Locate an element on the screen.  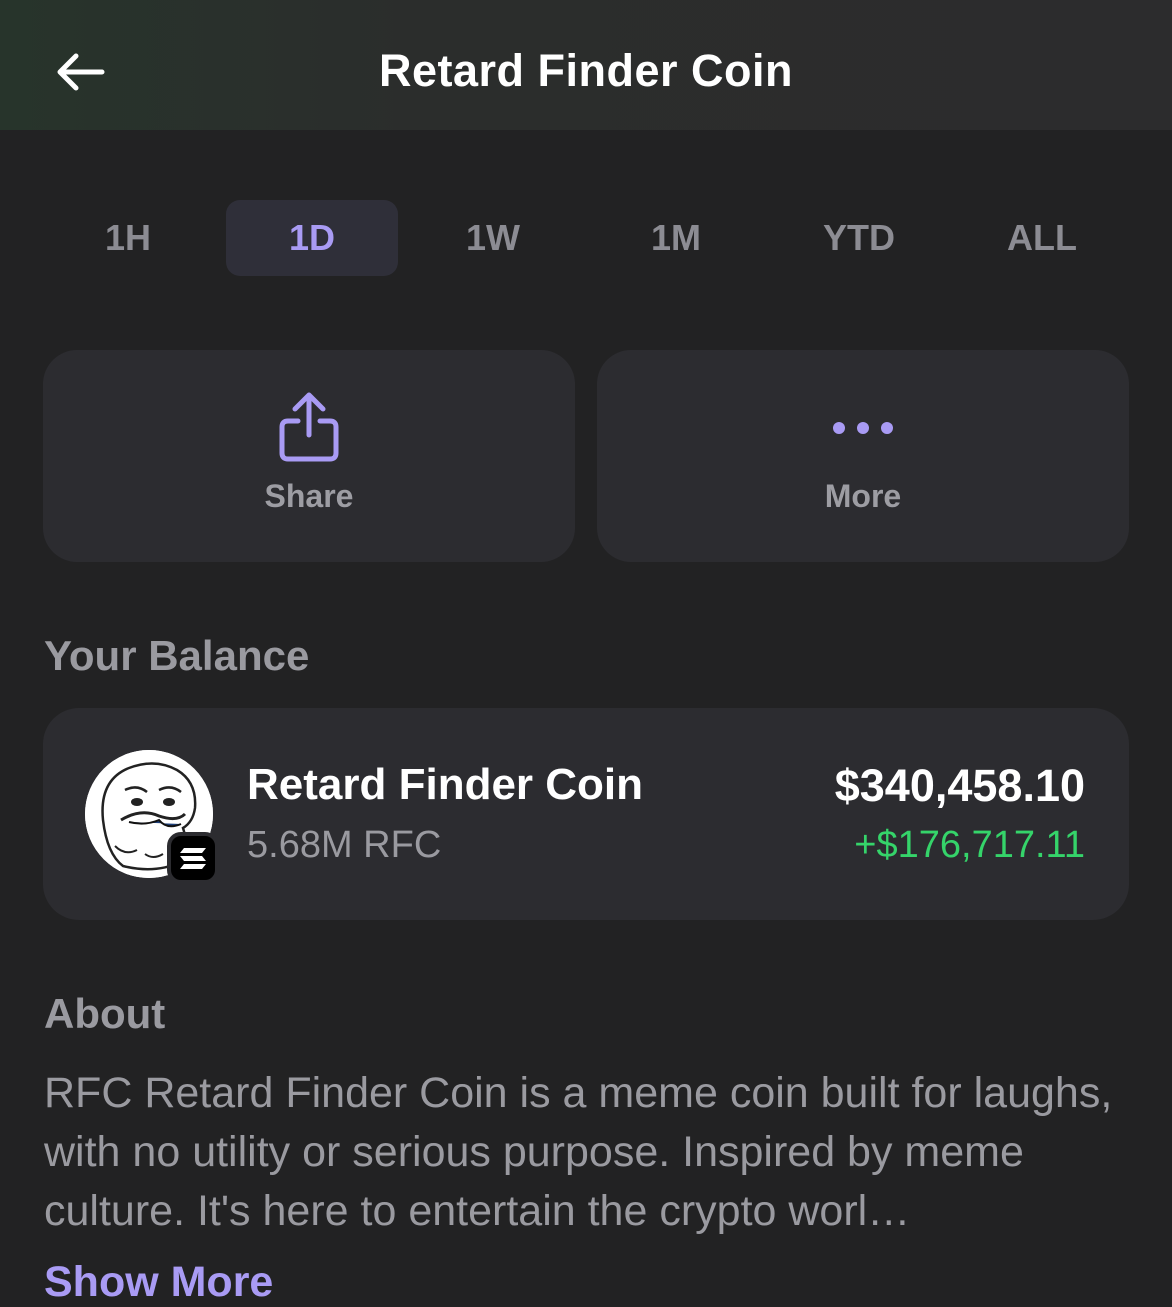
share-button: Share is located at coordinates (309, 456).